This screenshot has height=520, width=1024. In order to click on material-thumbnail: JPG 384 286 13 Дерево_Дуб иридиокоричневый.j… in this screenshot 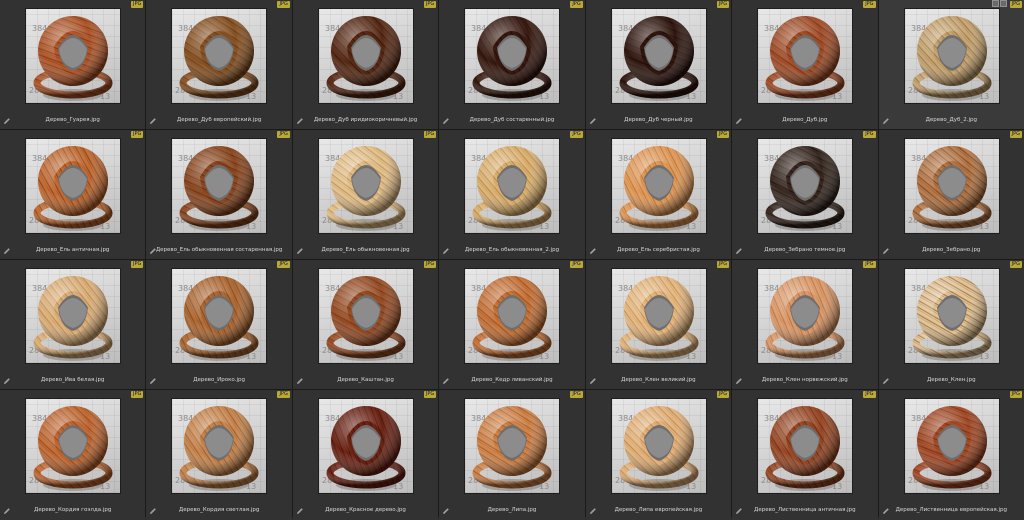, I will do `click(365, 64)`.